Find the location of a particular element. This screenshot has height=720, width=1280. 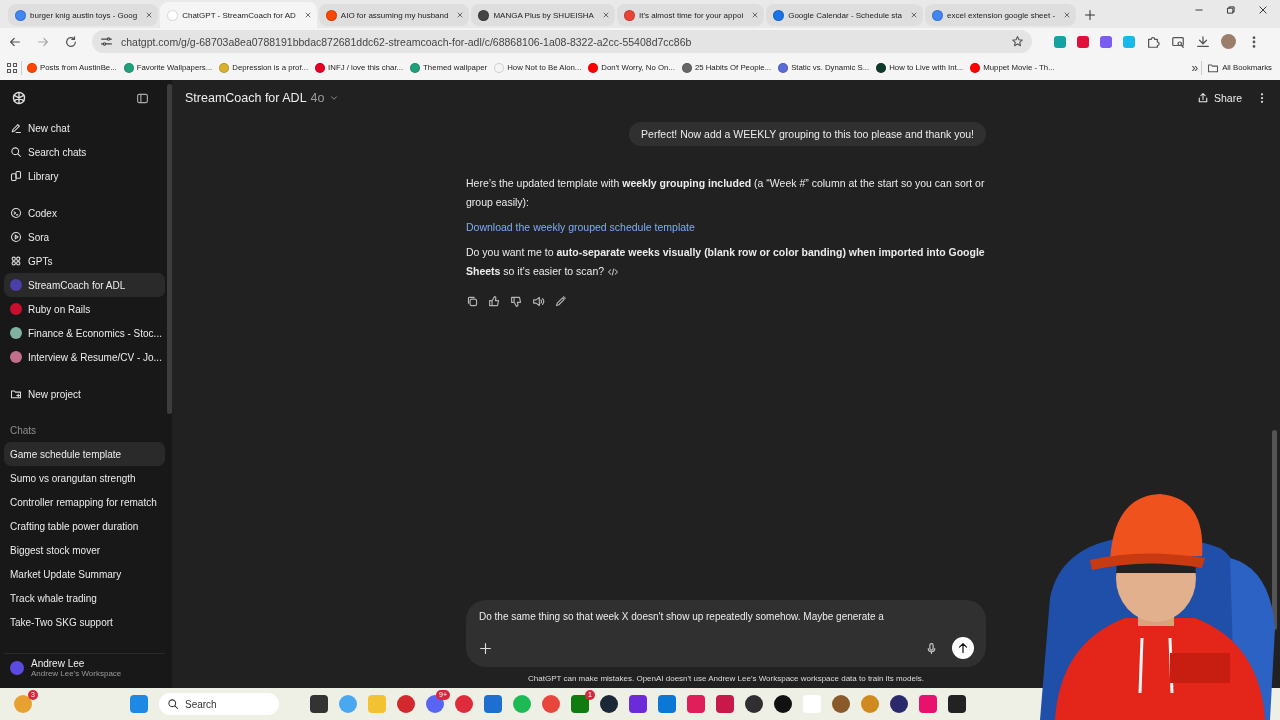

terminal-icon is located at coordinates (16, 213).